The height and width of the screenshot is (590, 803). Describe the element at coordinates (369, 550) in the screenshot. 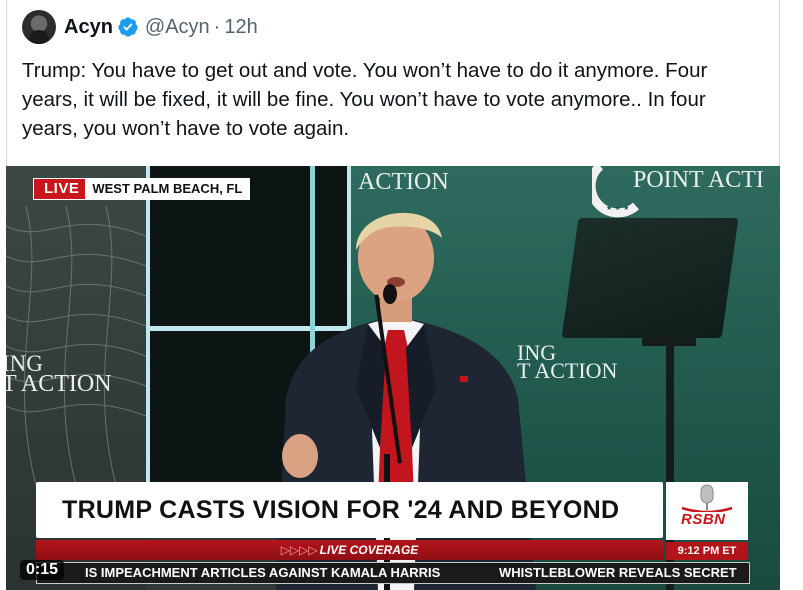

I see `live-coverage-text: LIVE COVERAGE` at that location.